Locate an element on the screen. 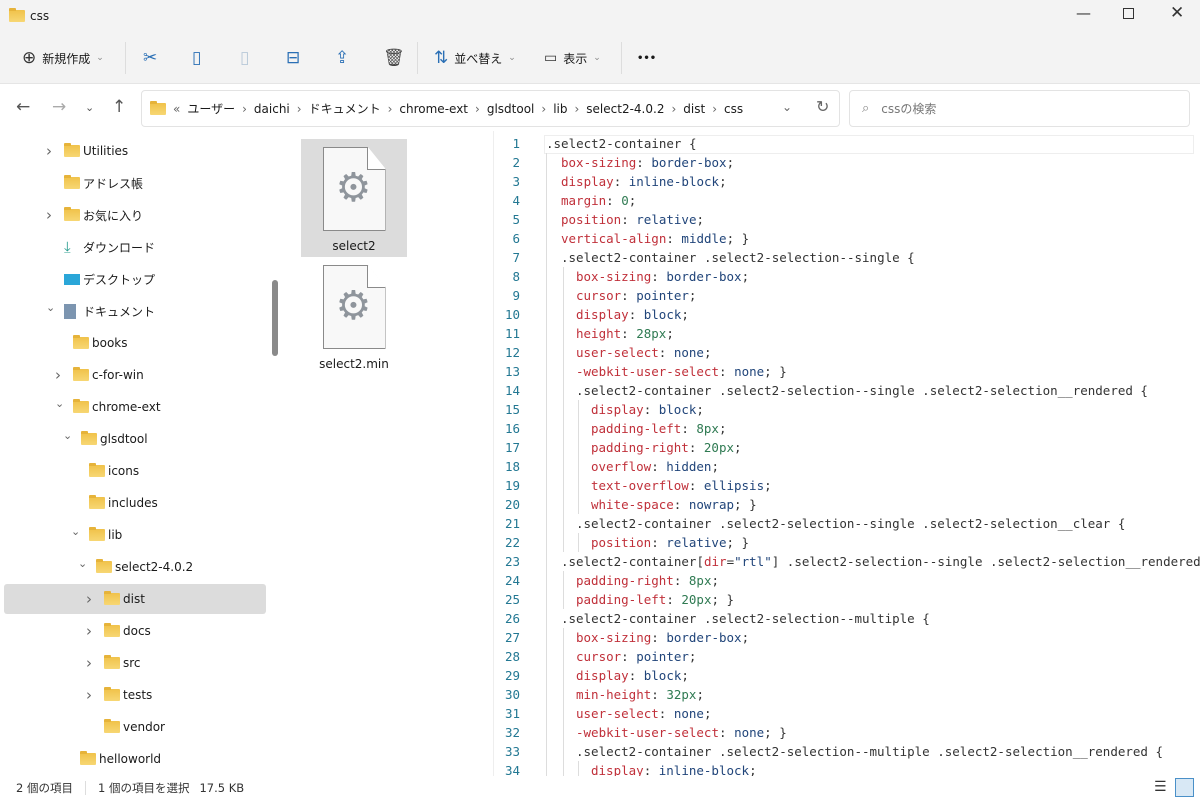  minimize-button: — is located at coordinates (1083, 13).